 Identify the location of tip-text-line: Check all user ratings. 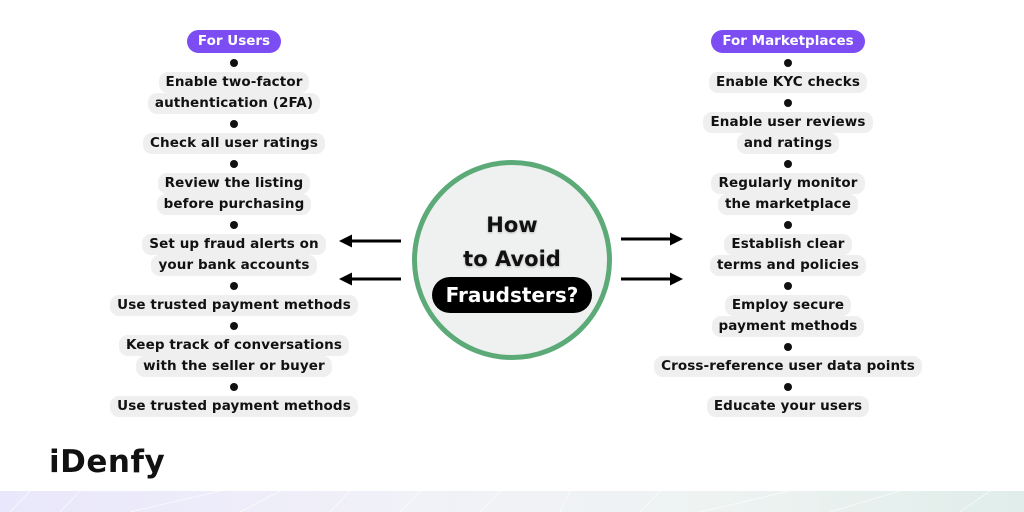
(234, 143).